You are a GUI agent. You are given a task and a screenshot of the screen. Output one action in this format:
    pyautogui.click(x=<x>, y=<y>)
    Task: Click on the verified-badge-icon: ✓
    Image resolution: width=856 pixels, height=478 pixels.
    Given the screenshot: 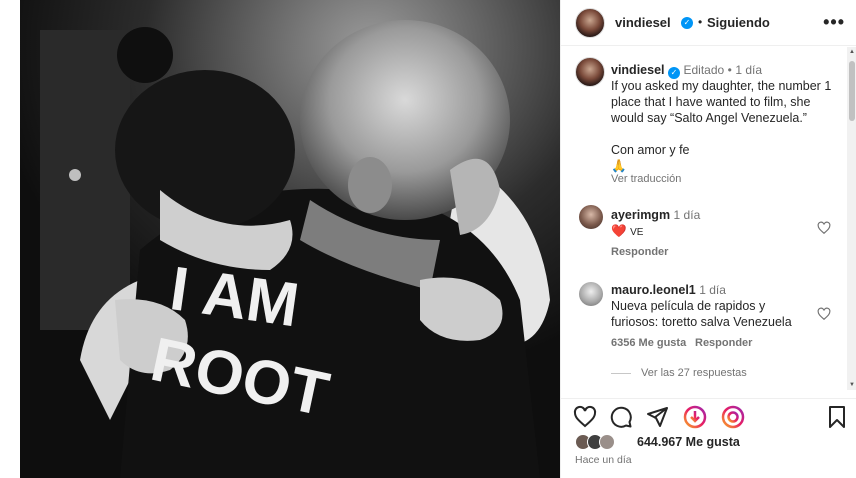 What is the action you would take?
    pyautogui.click(x=687, y=23)
    